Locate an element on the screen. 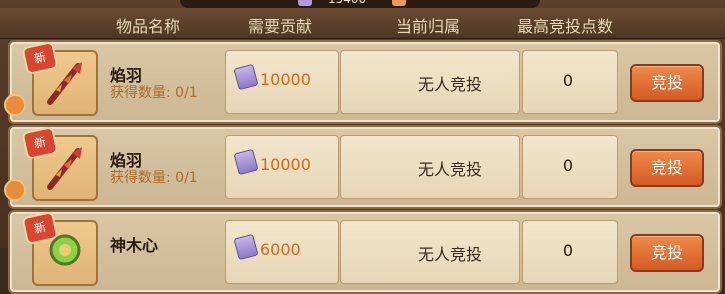  item-name: 神木心 is located at coordinates (134, 245).